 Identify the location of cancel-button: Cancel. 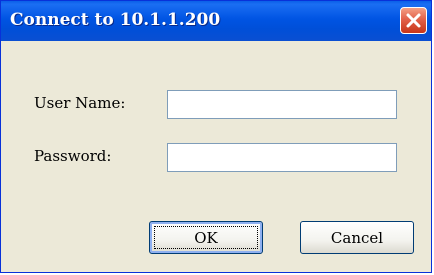
(357, 237).